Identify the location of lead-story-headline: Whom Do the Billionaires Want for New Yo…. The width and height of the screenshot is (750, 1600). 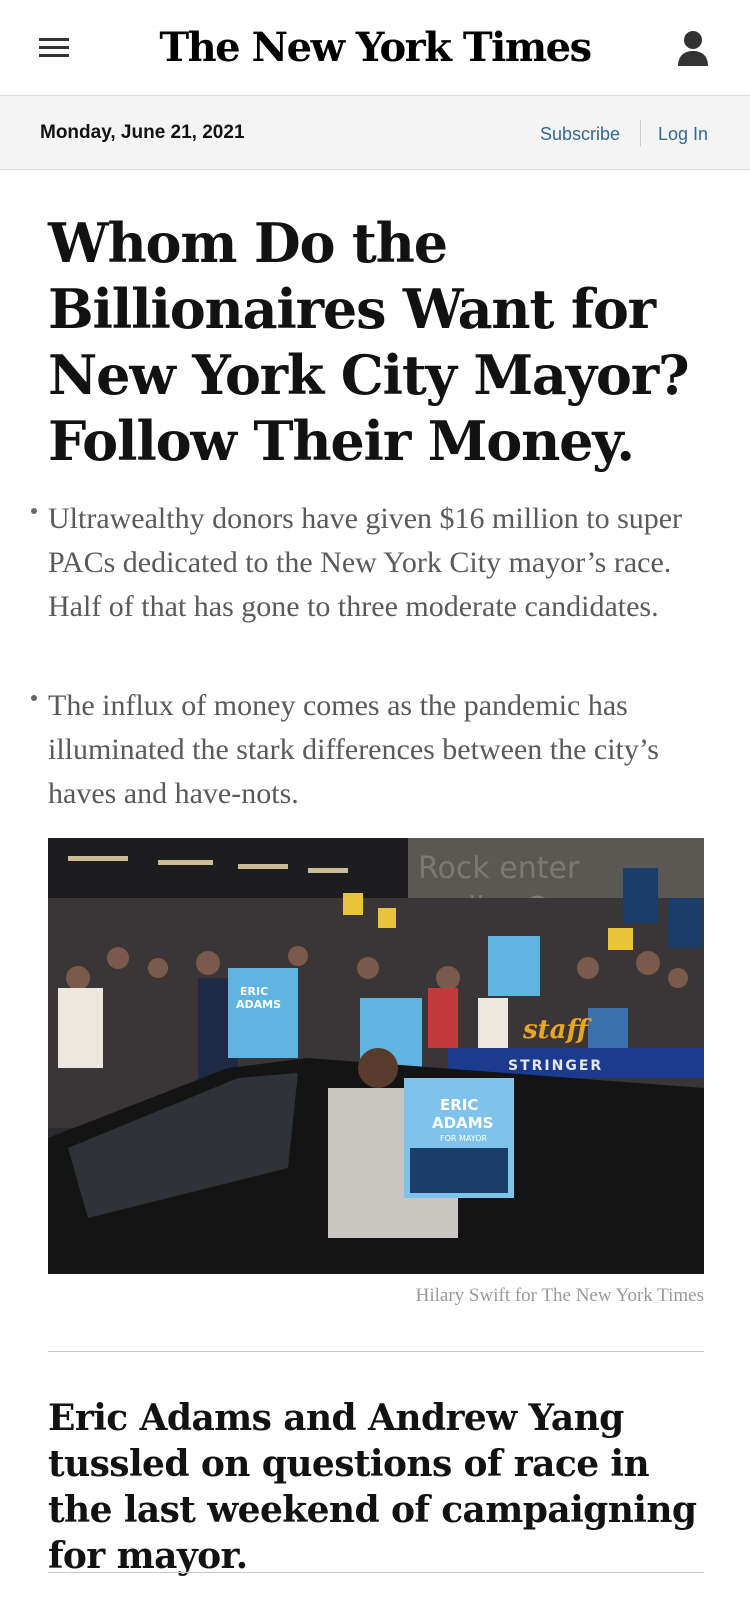
(378, 342).